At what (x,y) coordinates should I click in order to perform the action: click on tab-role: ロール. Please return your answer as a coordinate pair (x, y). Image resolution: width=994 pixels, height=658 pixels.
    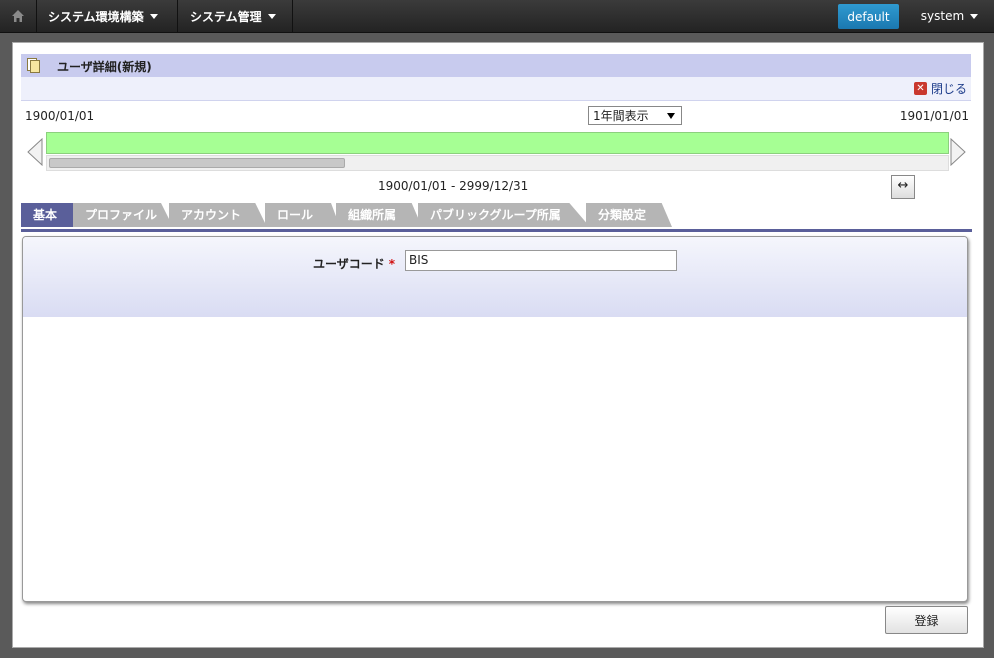
    Looking at the image, I should click on (302, 215).